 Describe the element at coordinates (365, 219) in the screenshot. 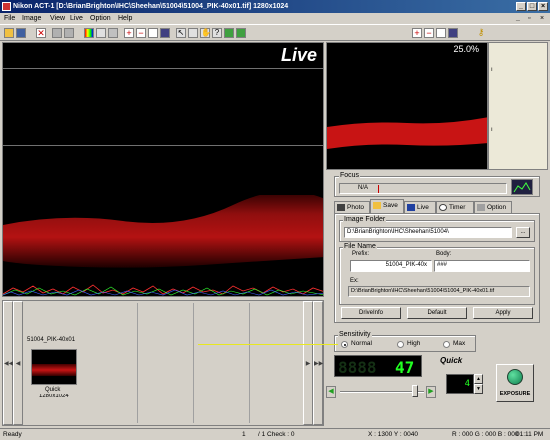

I see `image-folder-label: Image Folder` at that location.